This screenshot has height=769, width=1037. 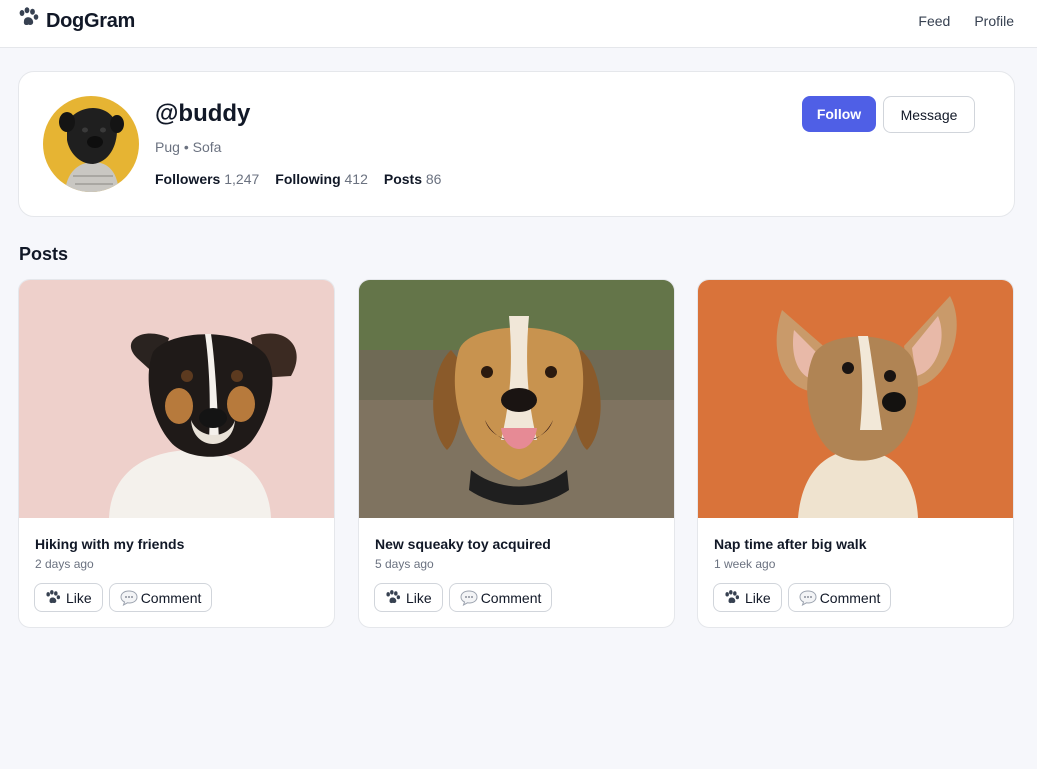 I want to click on brand-logo: DogGram, so click(x=77, y=21).